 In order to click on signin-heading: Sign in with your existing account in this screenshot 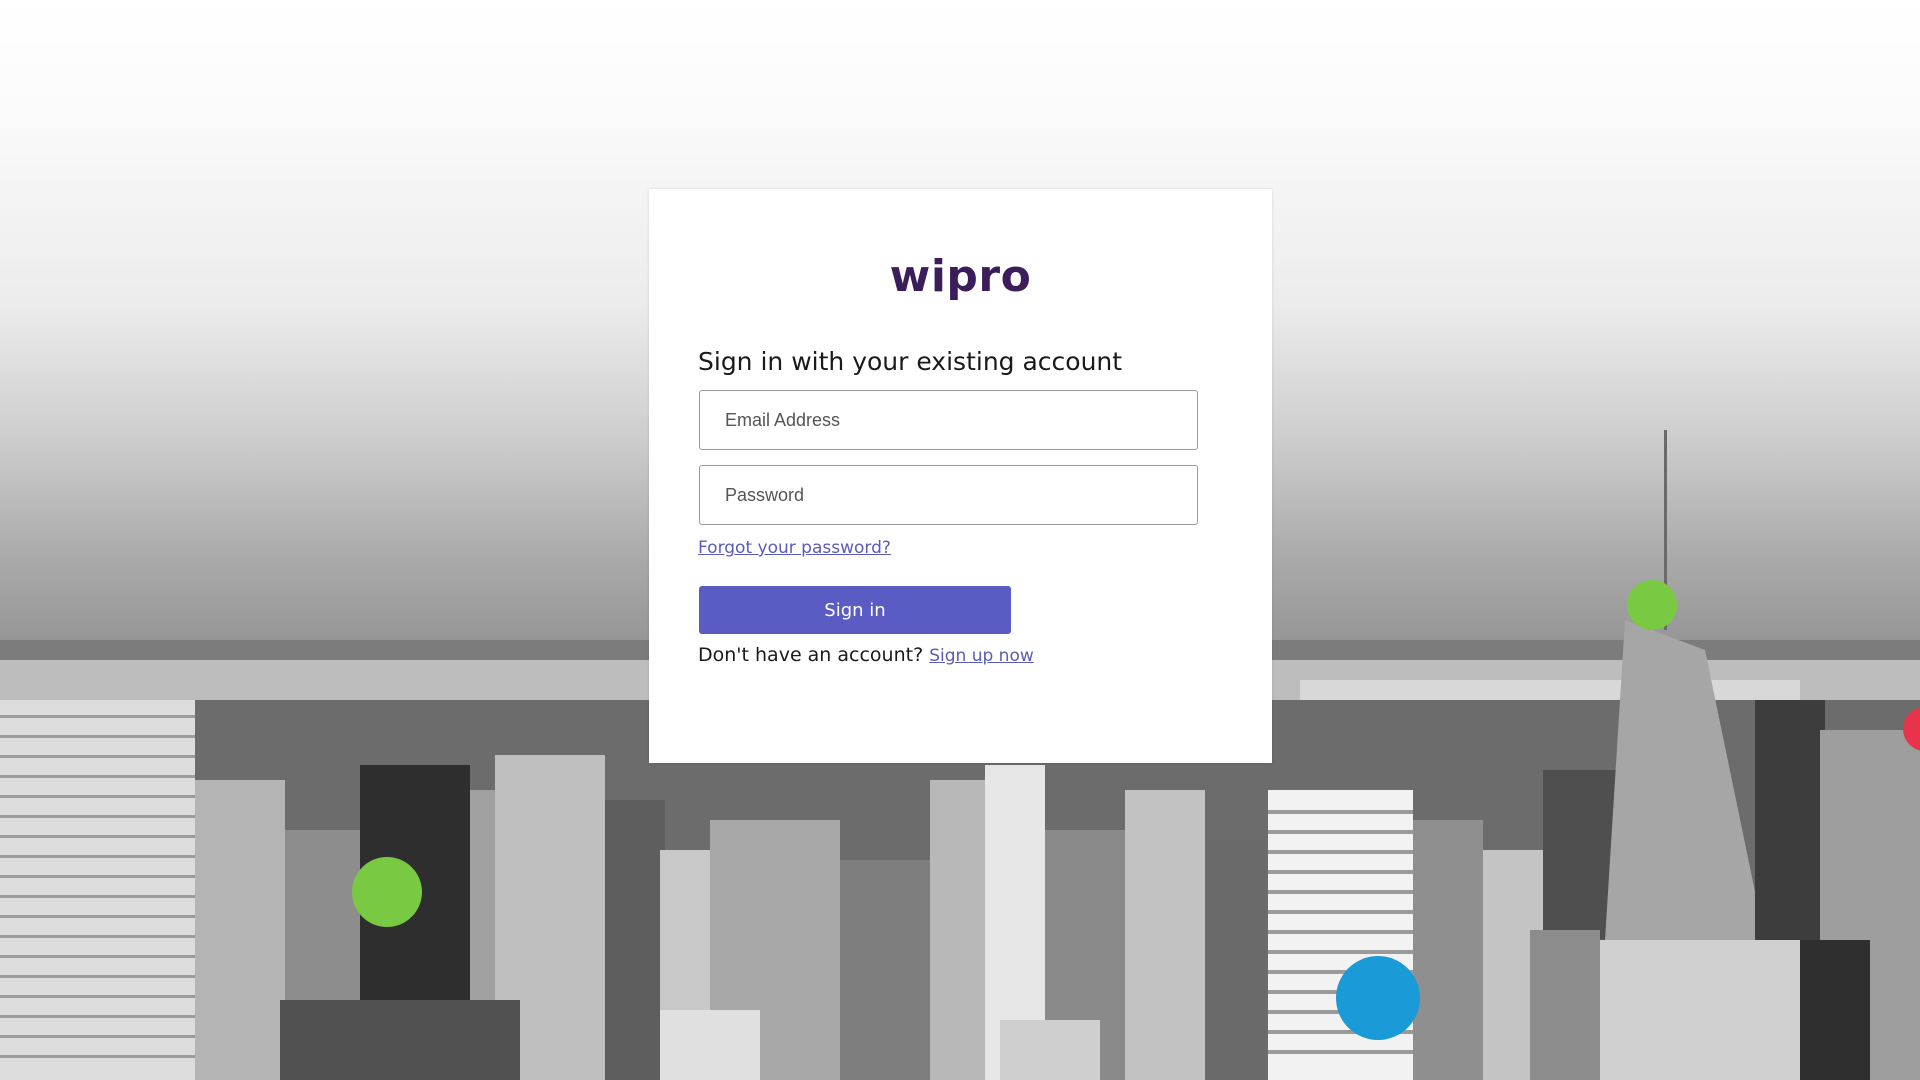, I will do `click(910, 361)`.